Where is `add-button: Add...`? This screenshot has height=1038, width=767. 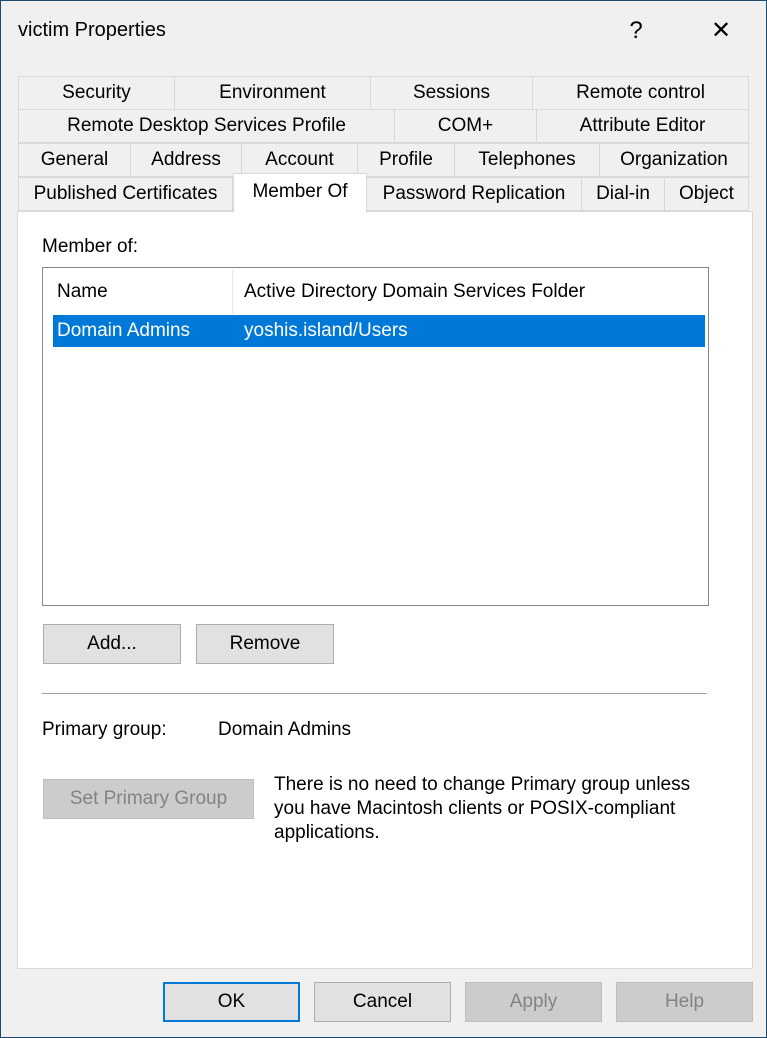
add-button: Add... is located at coordinates (112, 644).